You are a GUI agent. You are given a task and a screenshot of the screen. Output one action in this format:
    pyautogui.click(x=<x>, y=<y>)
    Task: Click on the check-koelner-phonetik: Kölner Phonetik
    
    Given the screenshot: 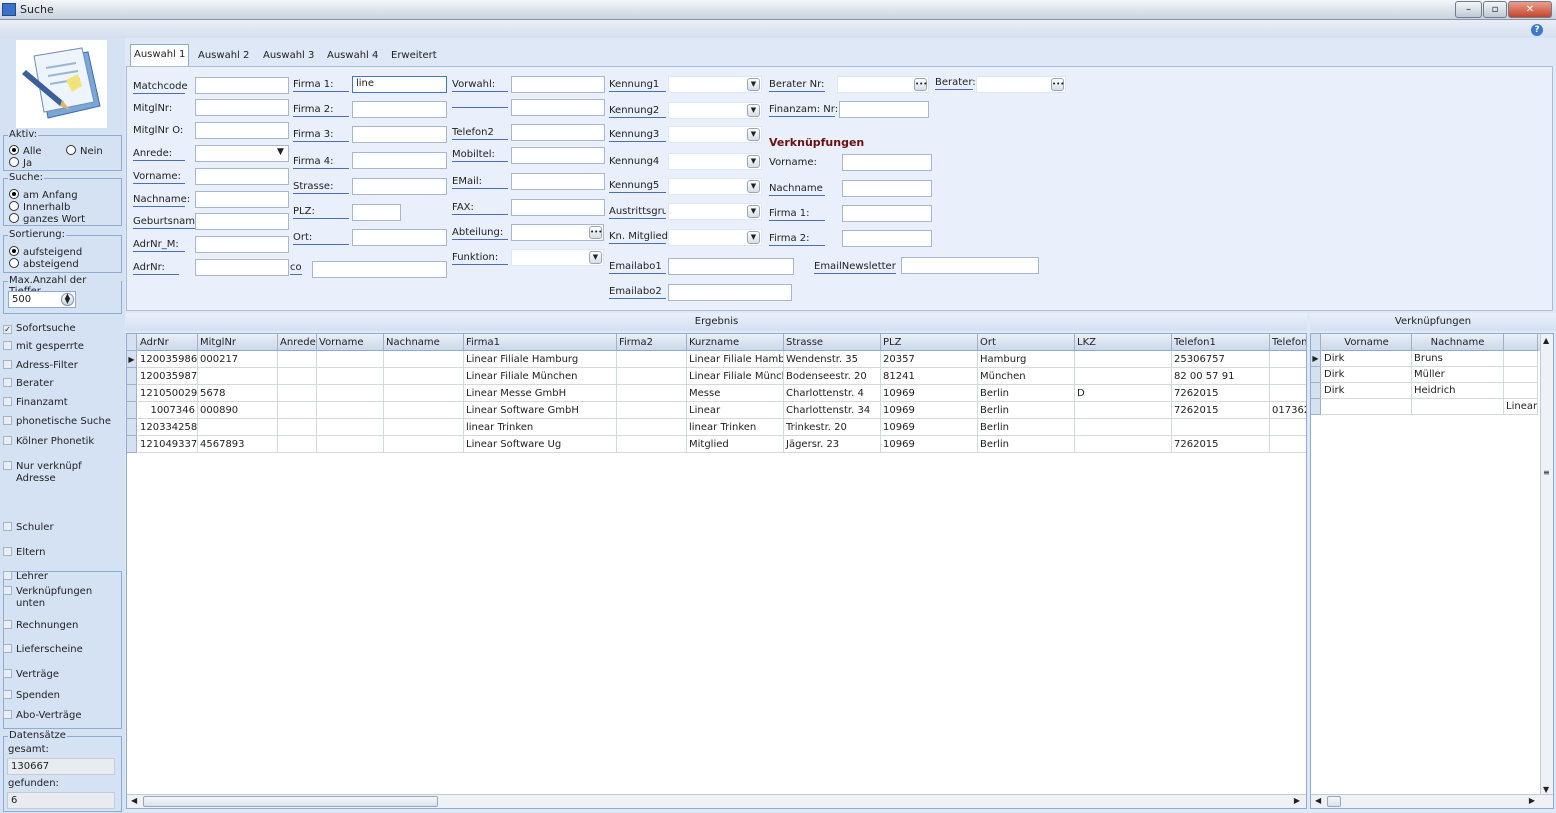 What is the action you would take?
    pyautogui.click(x=48, y=442)
    